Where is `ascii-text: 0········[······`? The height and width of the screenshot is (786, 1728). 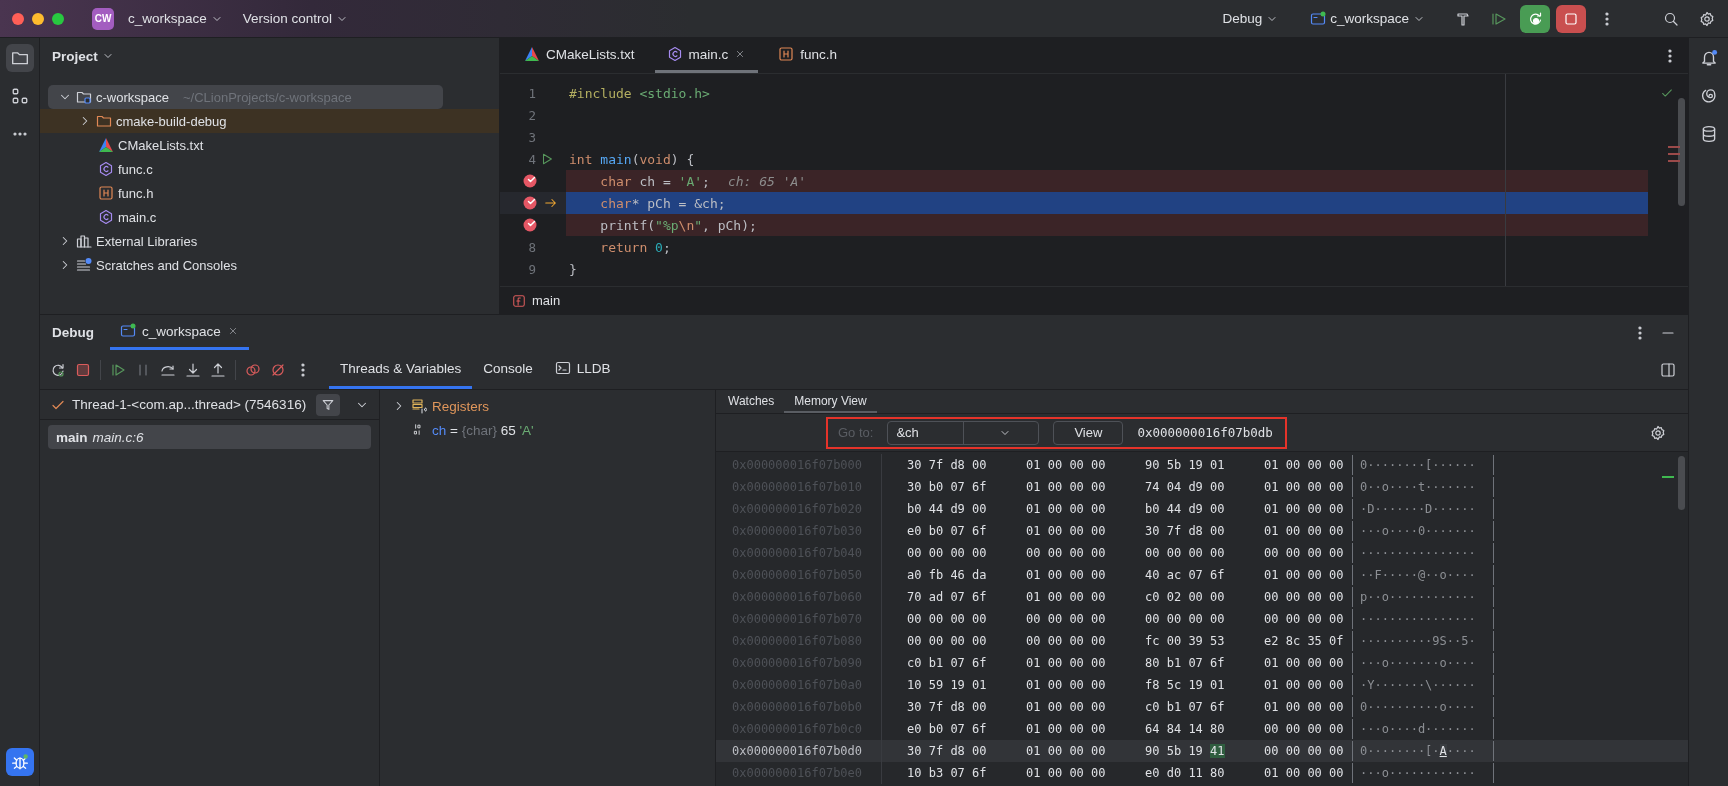 ascii-text: 0········[······ is located at coordinates (1423, 465).